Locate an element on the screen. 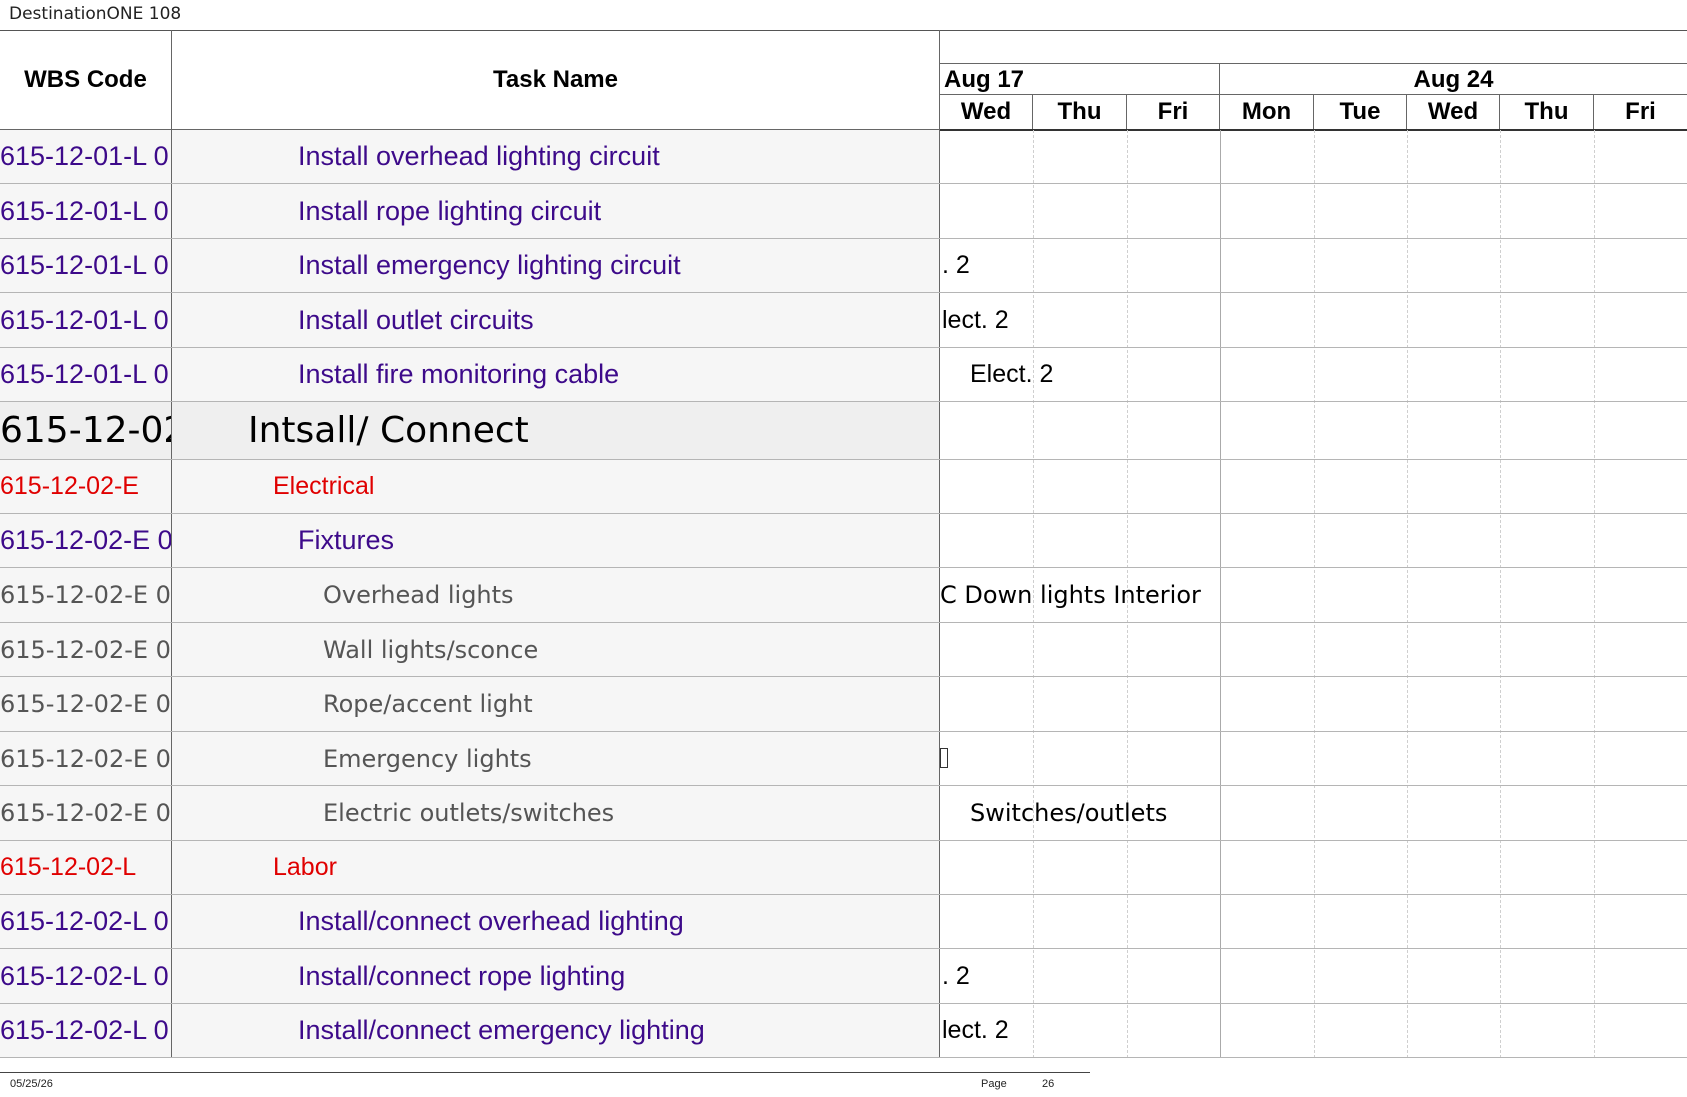 Image resolution: width=1687 pixels, height=1097 pixels. wbs-code-cell: 615-12-02 is located at coordinates (86, 430).